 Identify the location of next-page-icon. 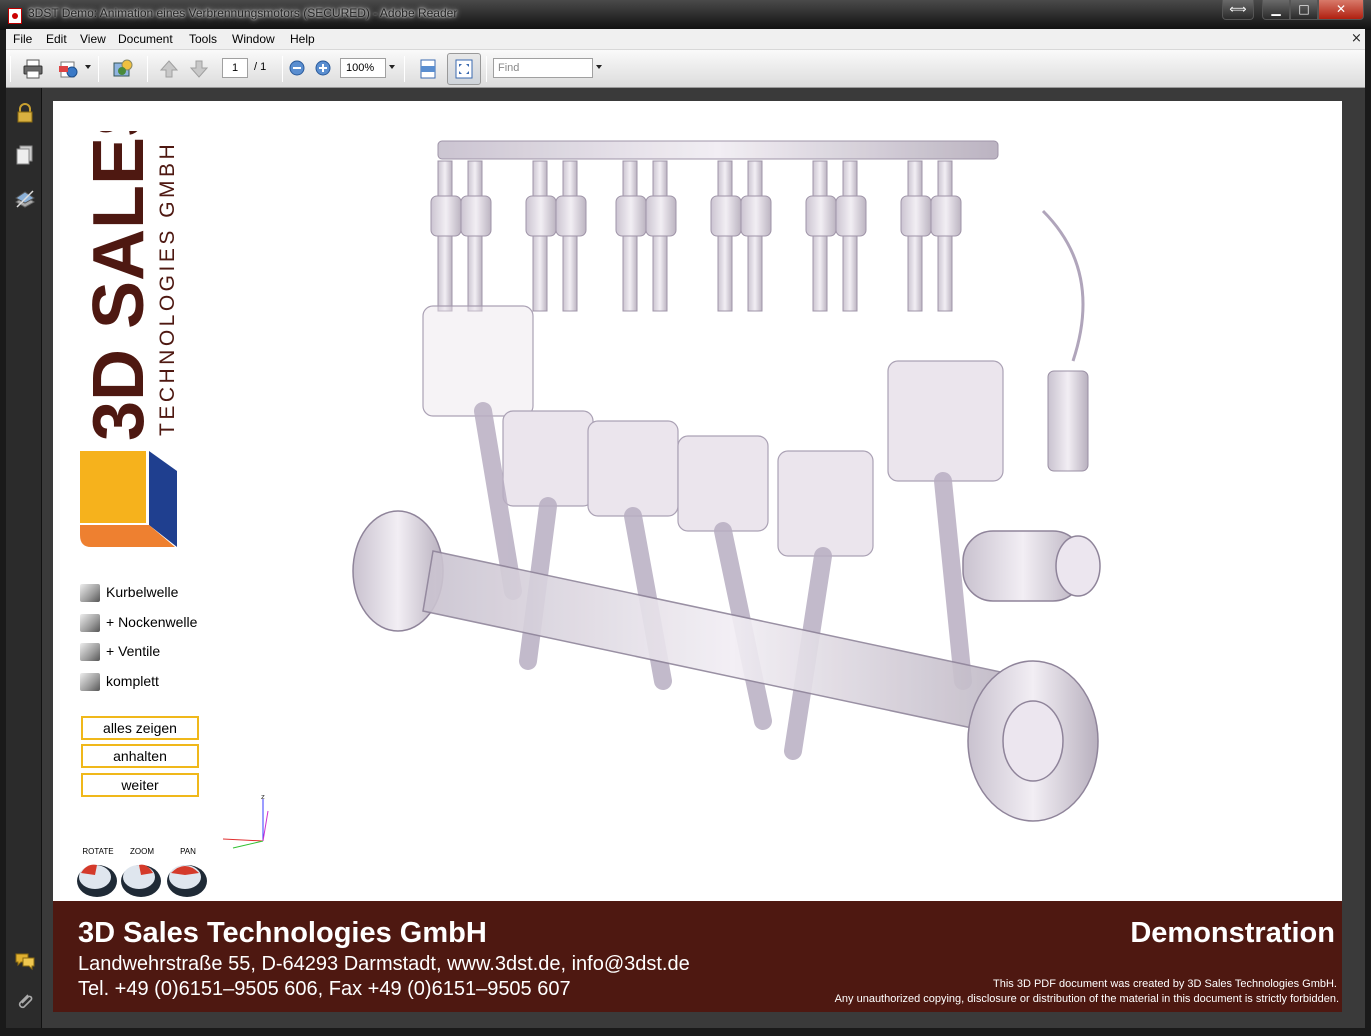
(199, 69).